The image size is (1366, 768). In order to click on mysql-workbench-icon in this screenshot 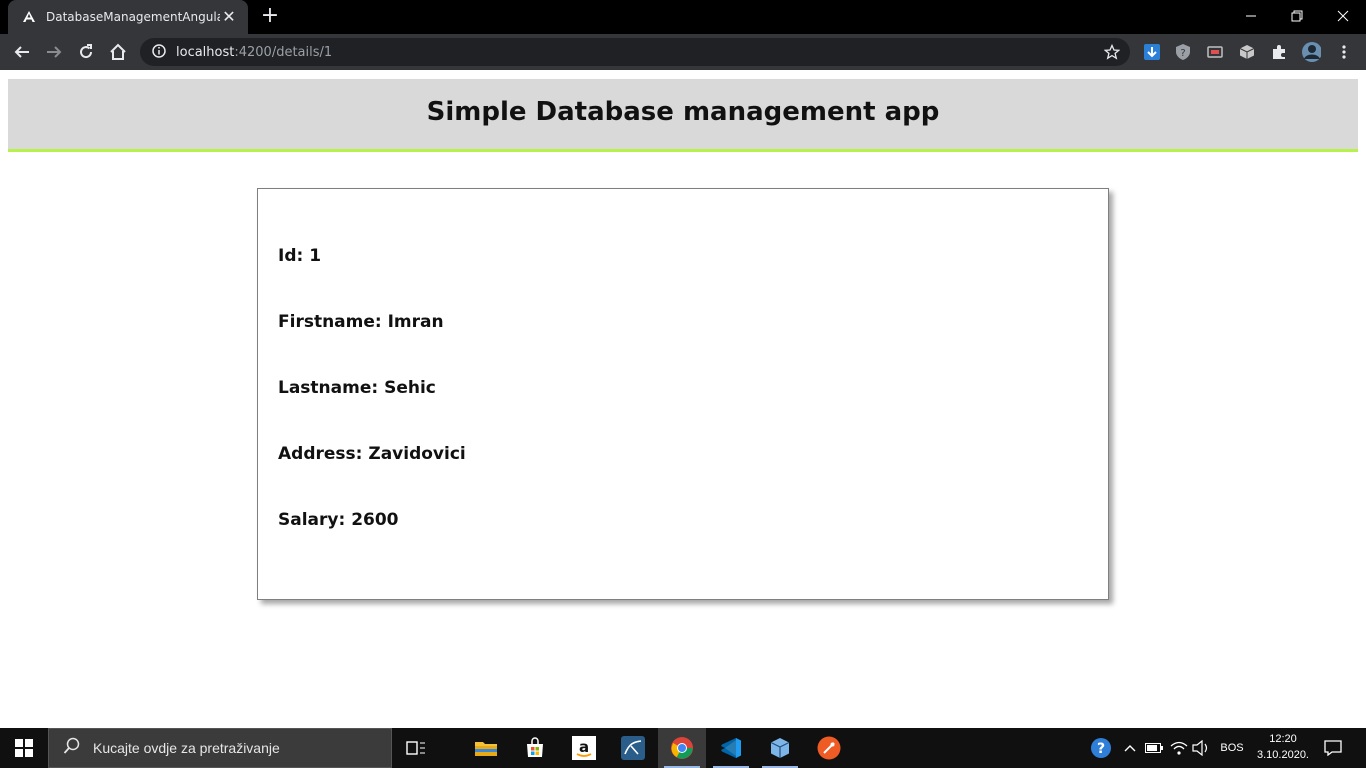, I will do `click(633, 748)`.